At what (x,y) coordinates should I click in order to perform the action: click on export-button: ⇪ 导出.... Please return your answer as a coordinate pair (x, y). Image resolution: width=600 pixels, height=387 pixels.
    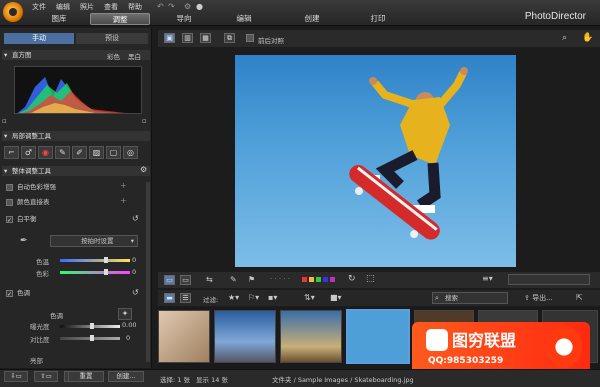
    Looking at the image, I should click on (538, 298).